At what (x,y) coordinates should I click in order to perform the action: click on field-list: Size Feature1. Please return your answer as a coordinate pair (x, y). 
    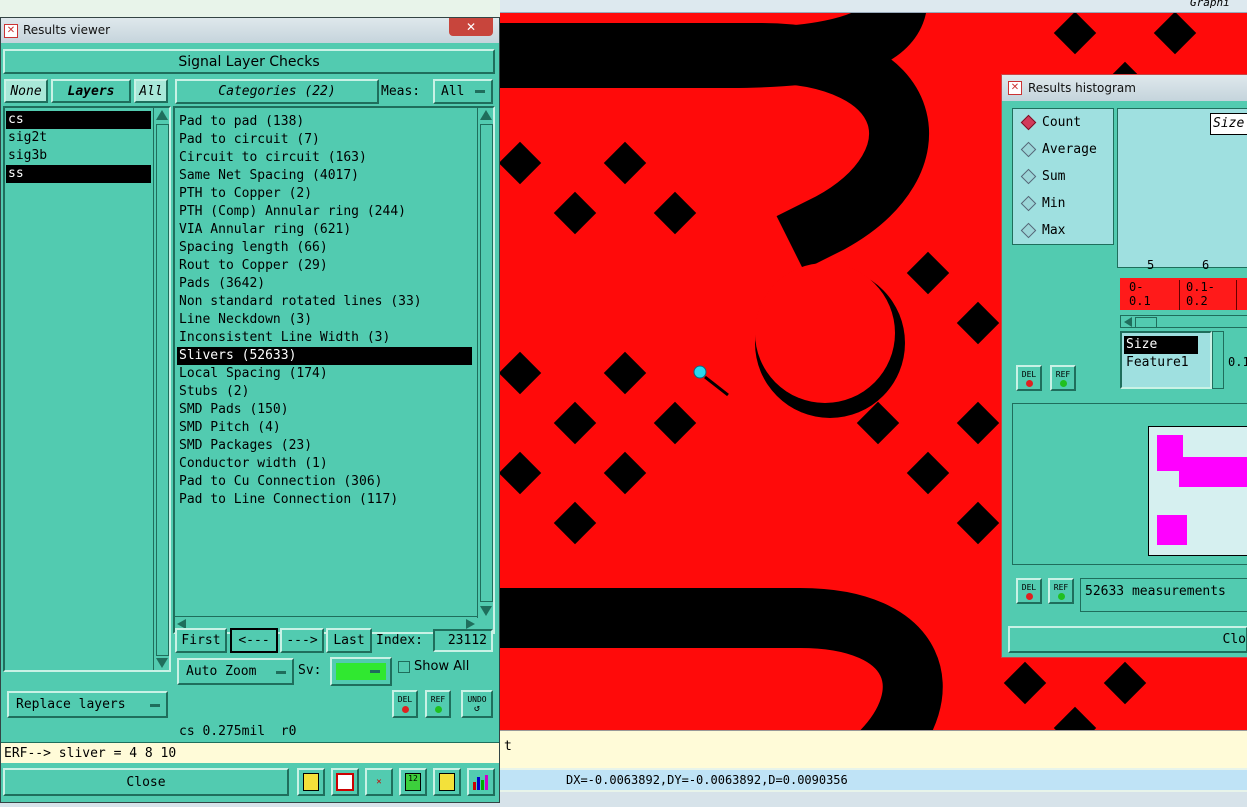
    Looking at the image, I should click on (1166, 360).